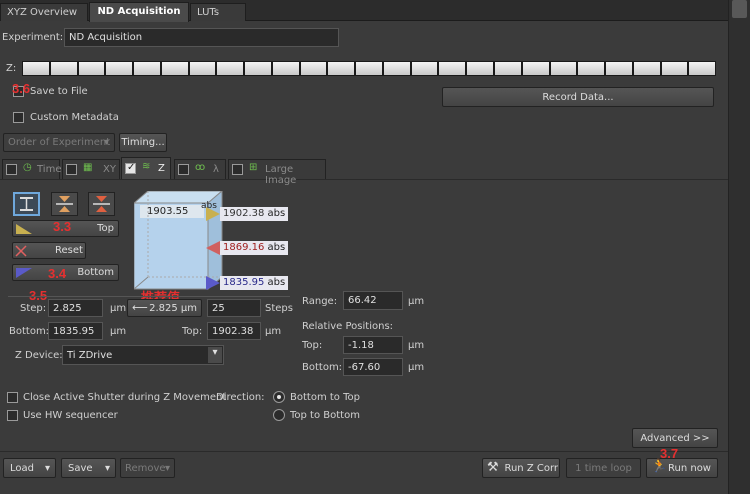  What do you see at coordinates (416, 345) in the screenshot?
I see `relative-top-unit: µm` at bounding box center [416, 345].